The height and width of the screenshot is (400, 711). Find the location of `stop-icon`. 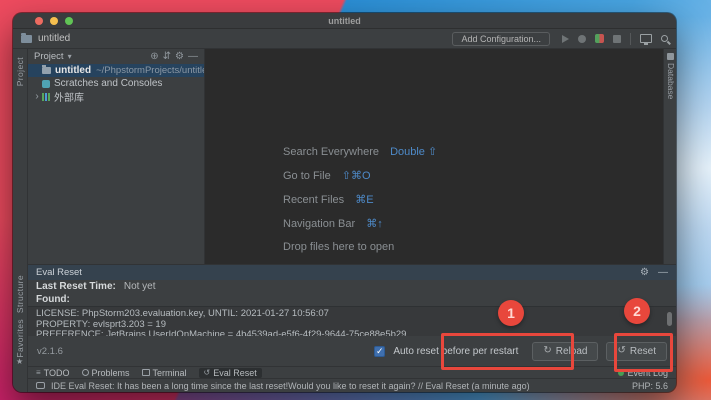

stop-icon is located at coordinates (617, 38).